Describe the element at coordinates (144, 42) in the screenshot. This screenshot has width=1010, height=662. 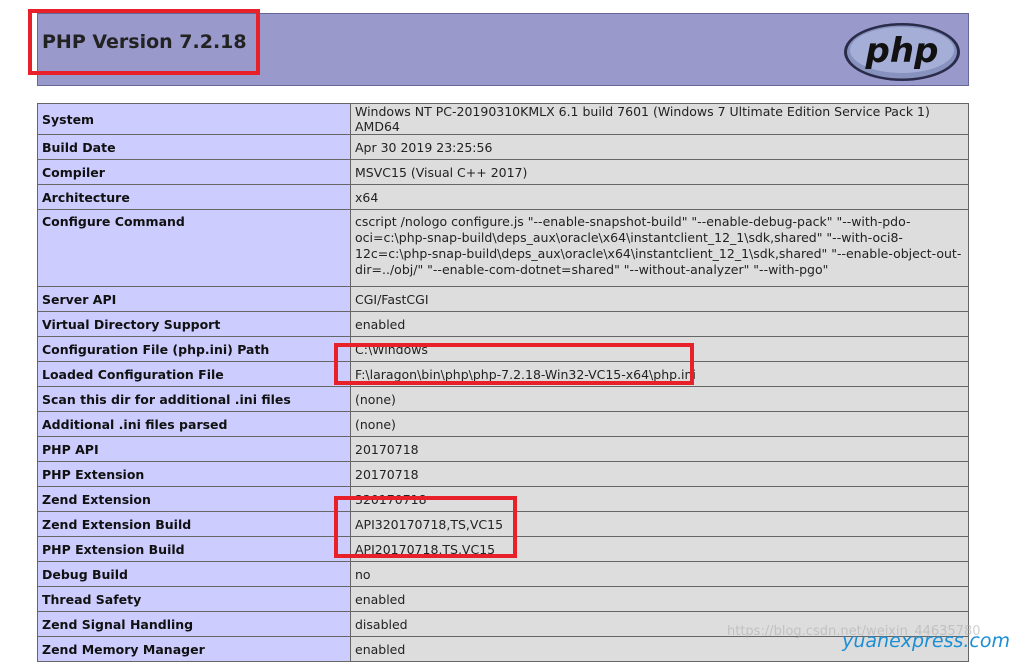
I see `page-title: PHP Version 7.2.18` at that location.